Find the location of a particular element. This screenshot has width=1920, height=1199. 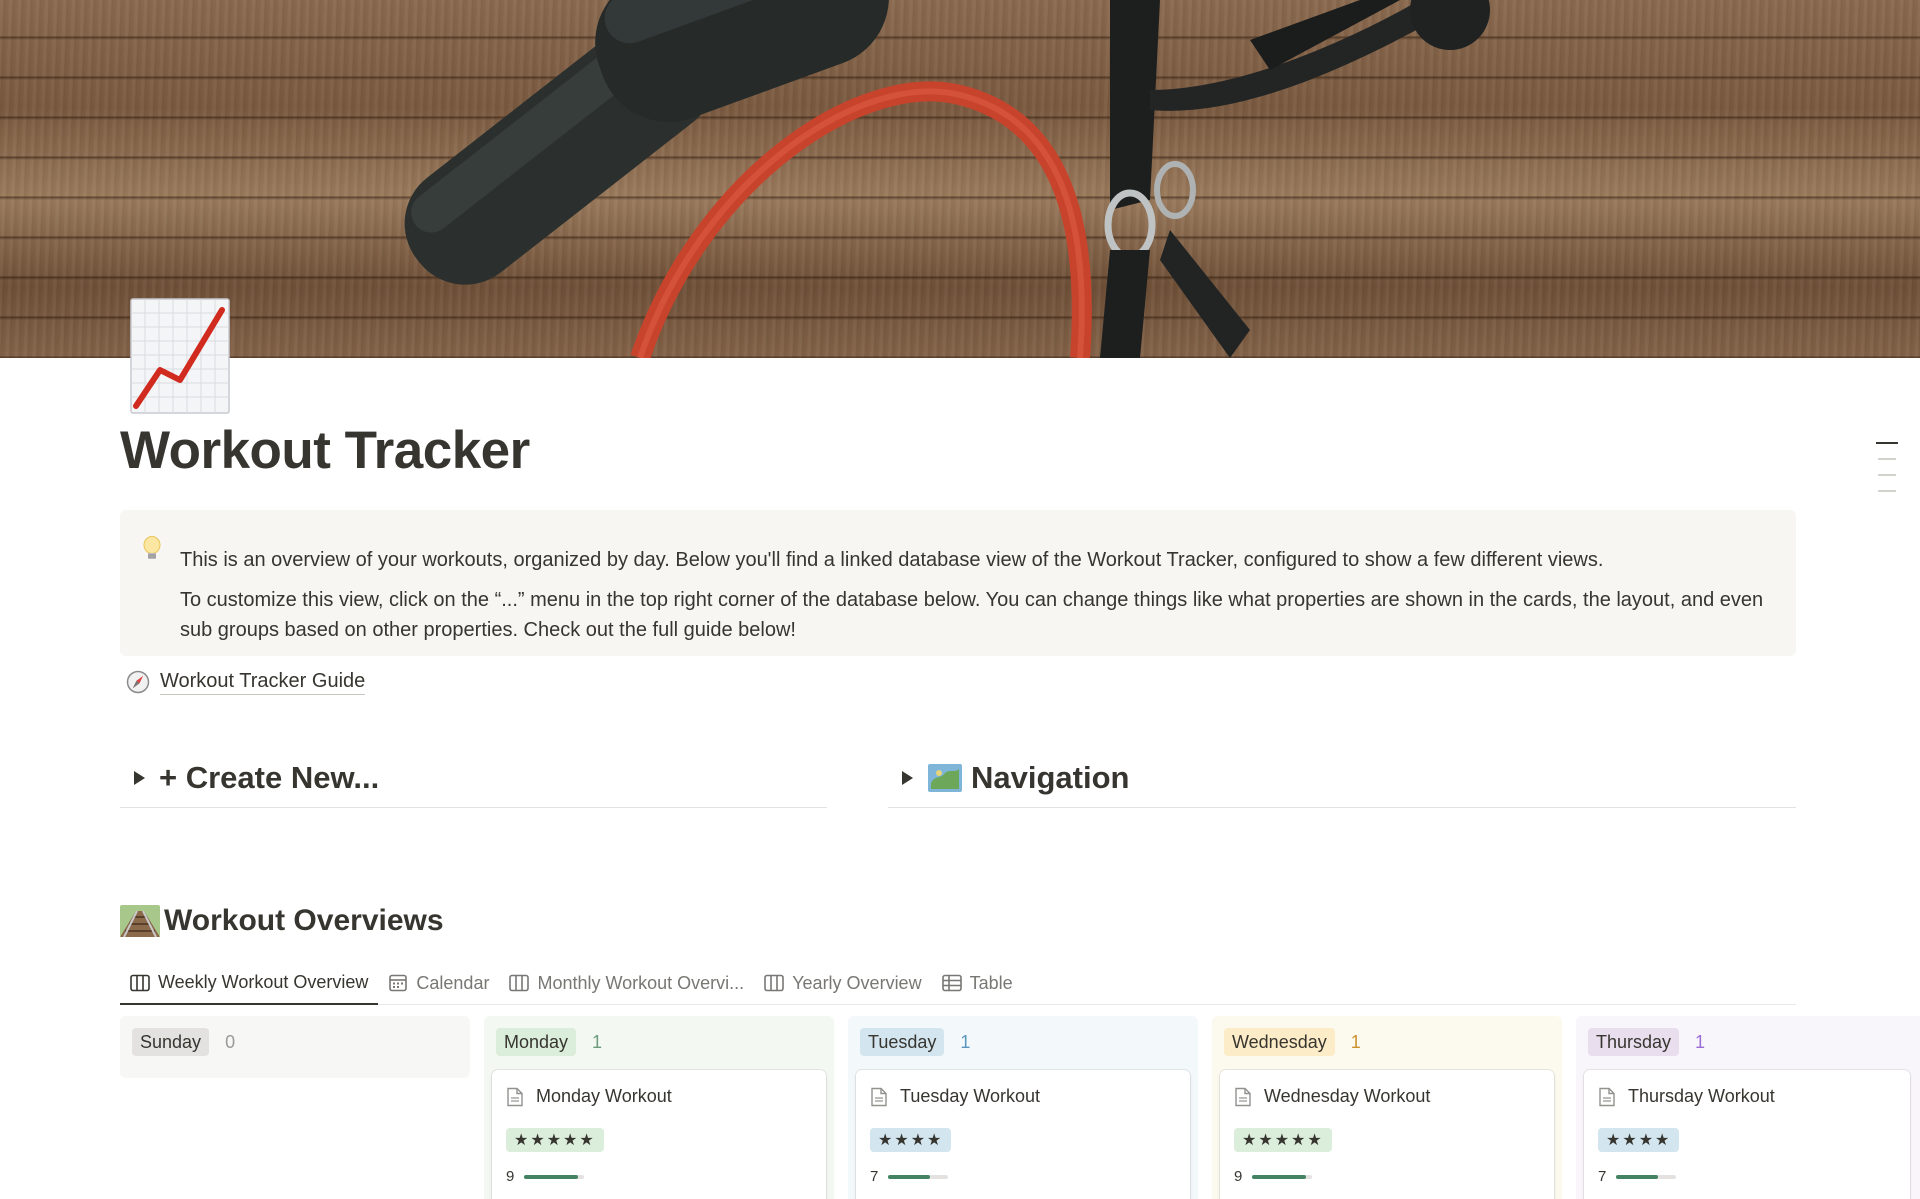

board-column-monday: Monday 1 Monday Workout ★★★★★ 9 is located at coordinates (659, 1107).